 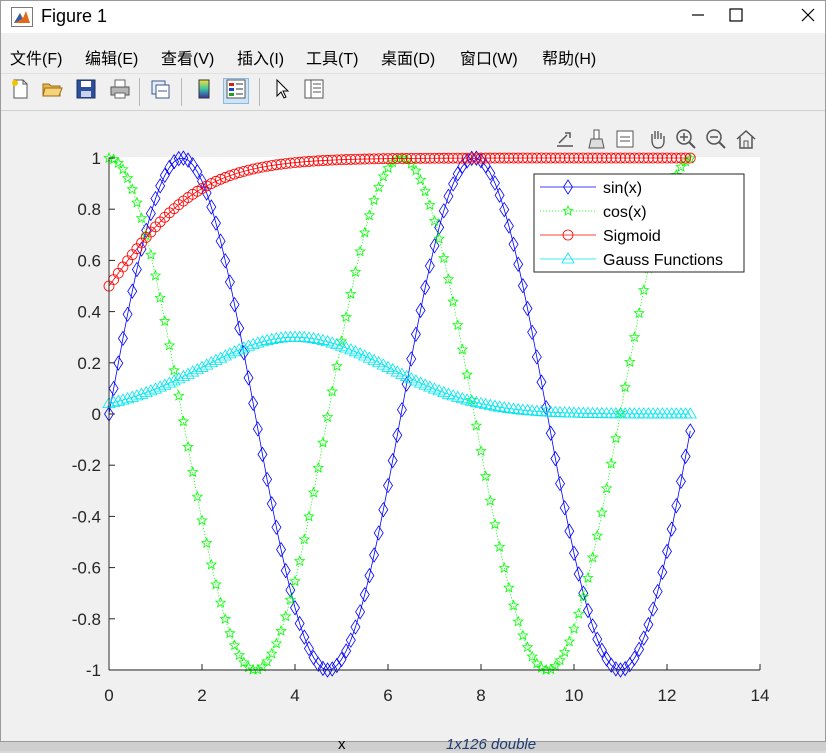 What do you see at coordinates (625, 212) in the screenshot?
I see `legend-label: cos(x)` at bounding box center [625, 212].